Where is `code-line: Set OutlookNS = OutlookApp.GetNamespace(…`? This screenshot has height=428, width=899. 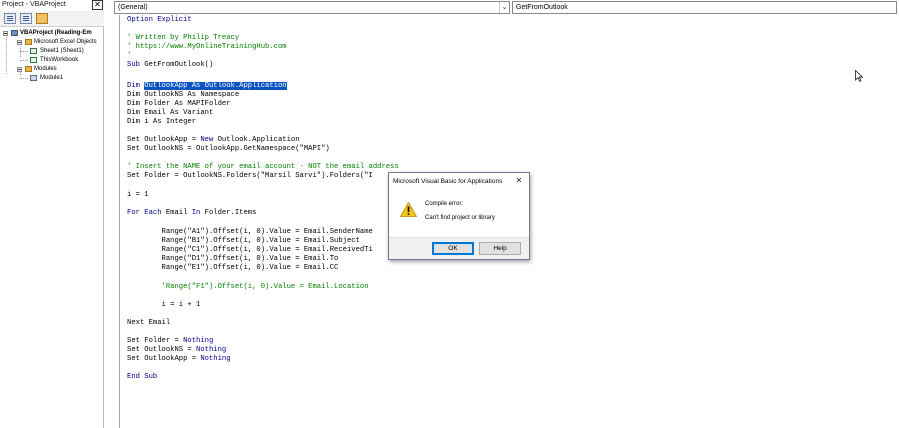 code-line: Set OutlookNS = OutlookApp.GetNamespace(… is located at coordinates (228, 149).